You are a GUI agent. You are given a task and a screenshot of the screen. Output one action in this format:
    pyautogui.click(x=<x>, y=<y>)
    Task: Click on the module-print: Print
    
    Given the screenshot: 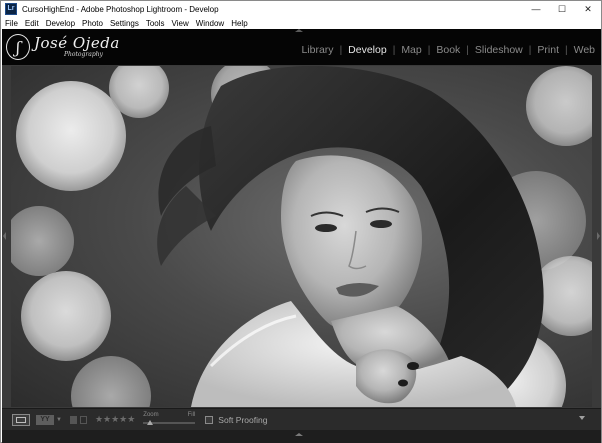 What is the action you would take?
    pyautogui.click(x=548, y=50)
    